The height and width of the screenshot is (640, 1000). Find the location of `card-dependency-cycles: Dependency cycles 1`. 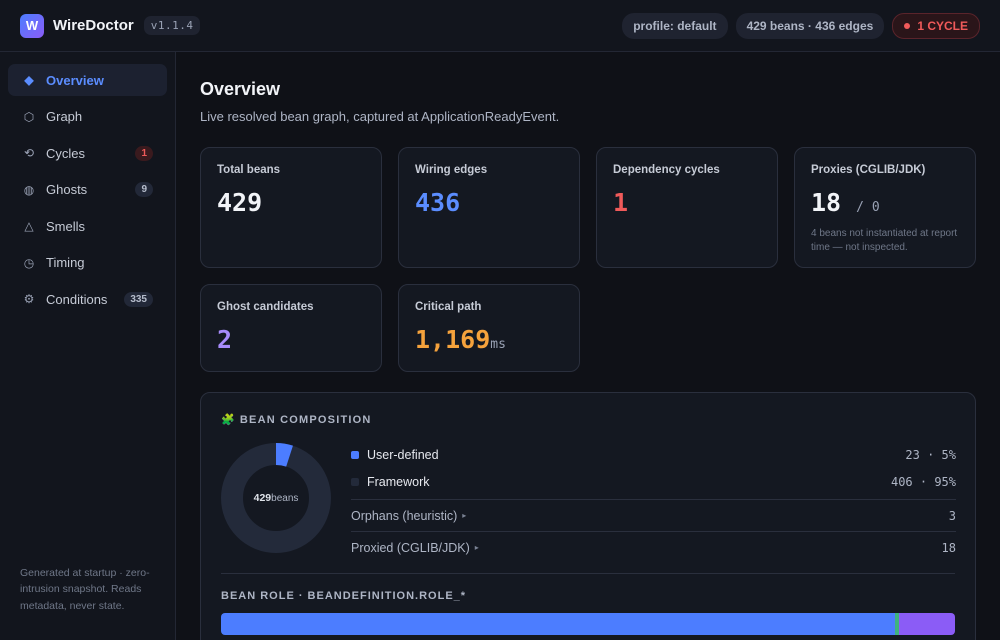

card-dependency-cycles: Dependency cycles 1 is located at coordinates (687, 207).